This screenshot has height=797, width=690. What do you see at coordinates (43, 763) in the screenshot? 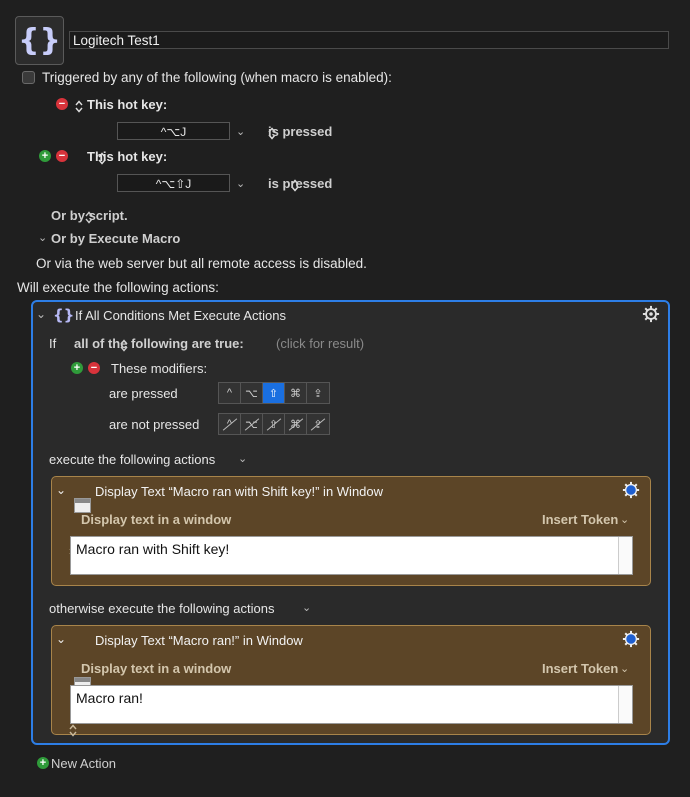
I see `add-action-icon: +` at bounding box center [43, 763].